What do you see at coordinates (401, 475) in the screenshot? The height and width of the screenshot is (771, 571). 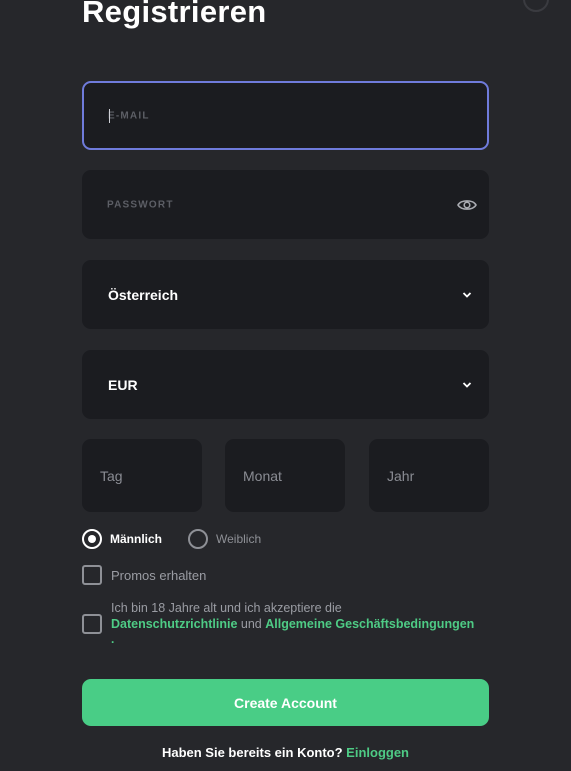 I see `birth-year-placeholder: Jahr` at bounding box center [401, 475].